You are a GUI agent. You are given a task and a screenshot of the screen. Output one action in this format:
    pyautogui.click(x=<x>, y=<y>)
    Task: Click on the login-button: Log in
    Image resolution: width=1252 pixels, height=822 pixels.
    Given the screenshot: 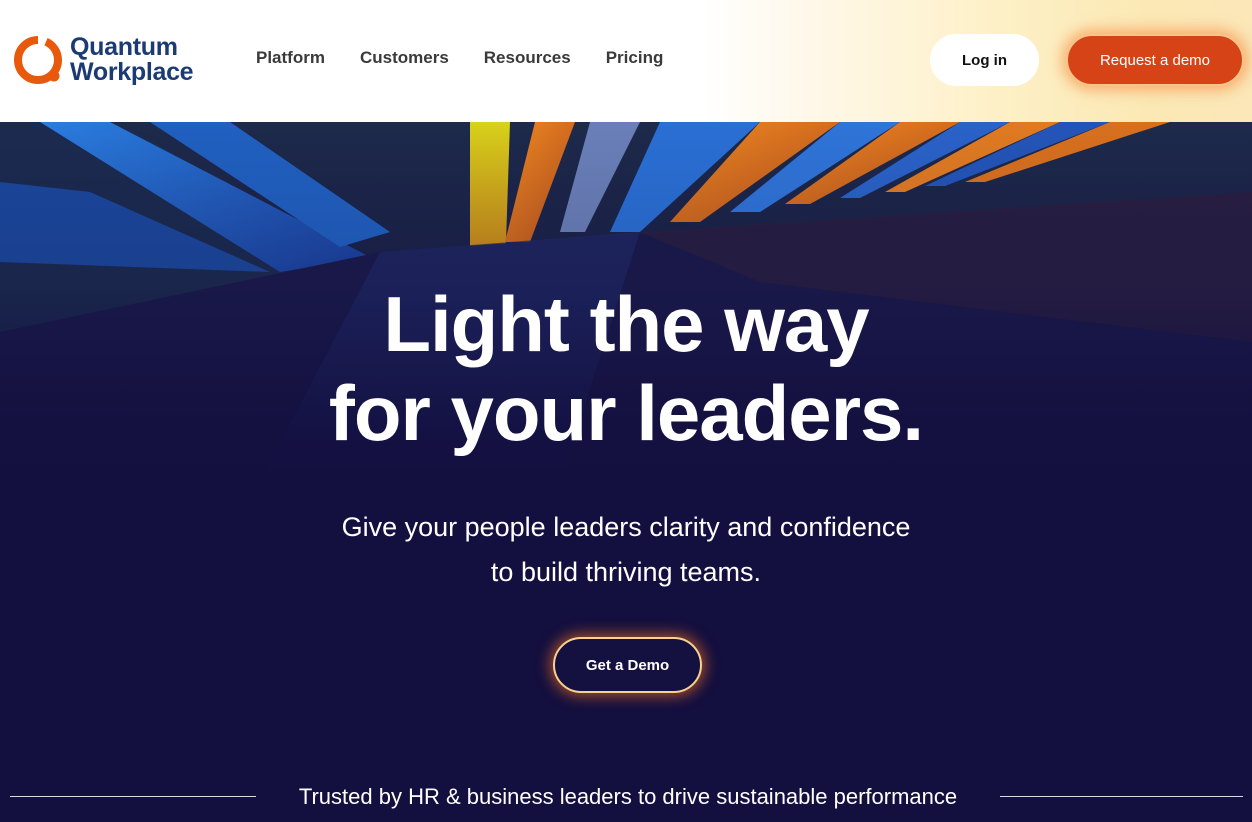 What is the action you would take?
    pyautogui.click(x=984, y=60)
    